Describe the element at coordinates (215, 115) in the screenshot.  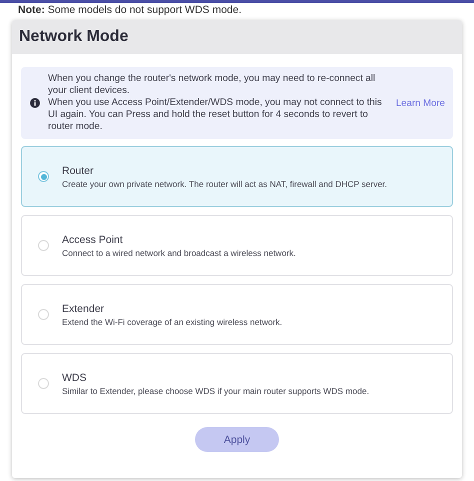
I see `info-text: When you use Access Point/Extender/WDS mode, you may not connect to this UI again. You can Press and hold the reset button for 4 seconds to revert to router mode.` at that location.